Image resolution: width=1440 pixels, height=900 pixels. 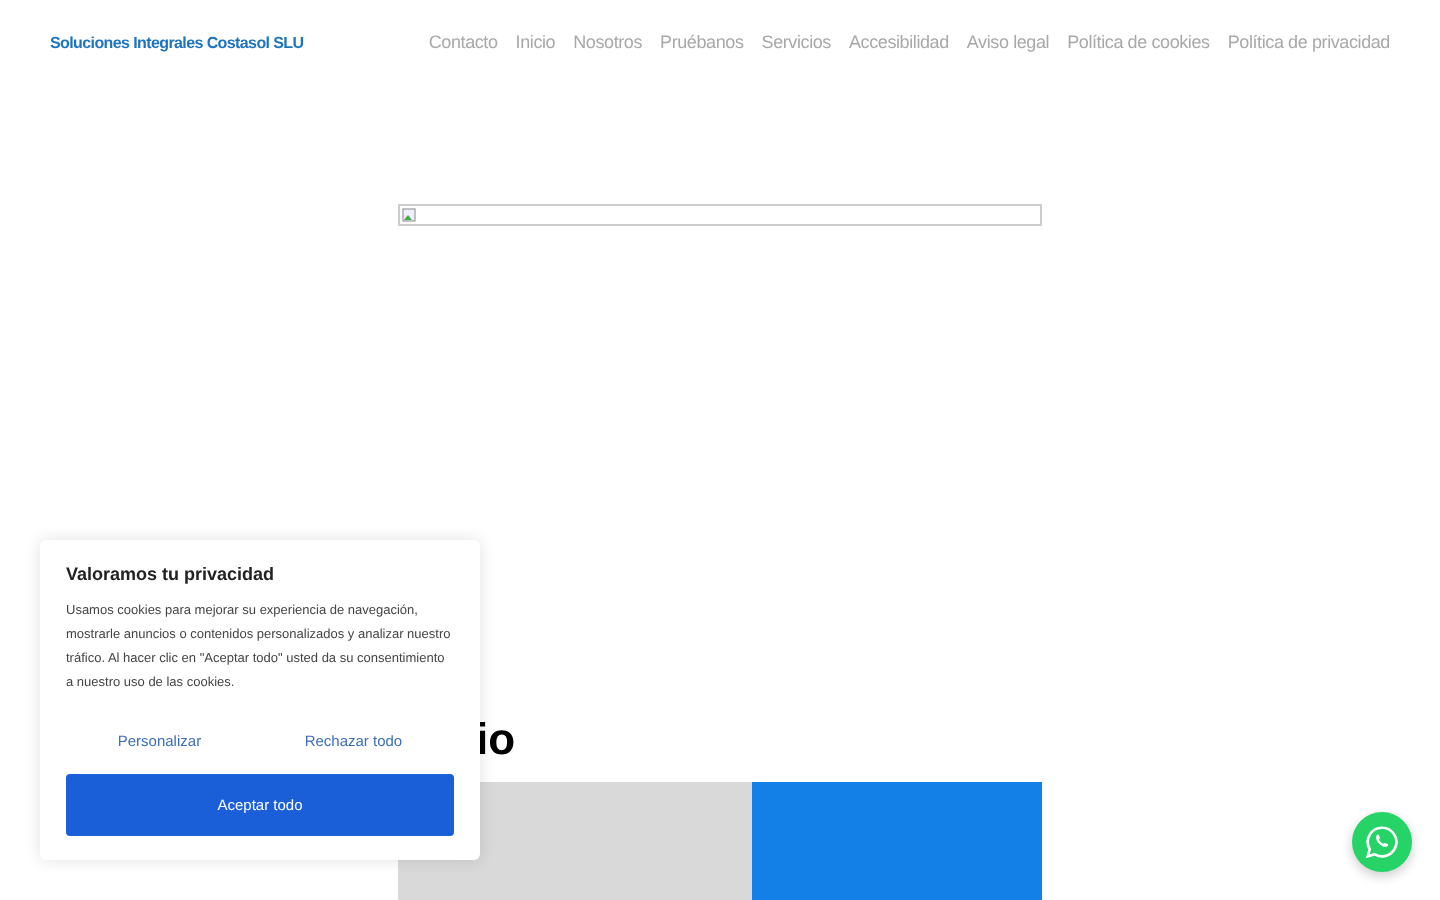 What do you see at coordinates (177, 42) in the screenshot?
I see `site-title: Soluciones Integrales Costasol SLU` at bounding box center [177, 42].